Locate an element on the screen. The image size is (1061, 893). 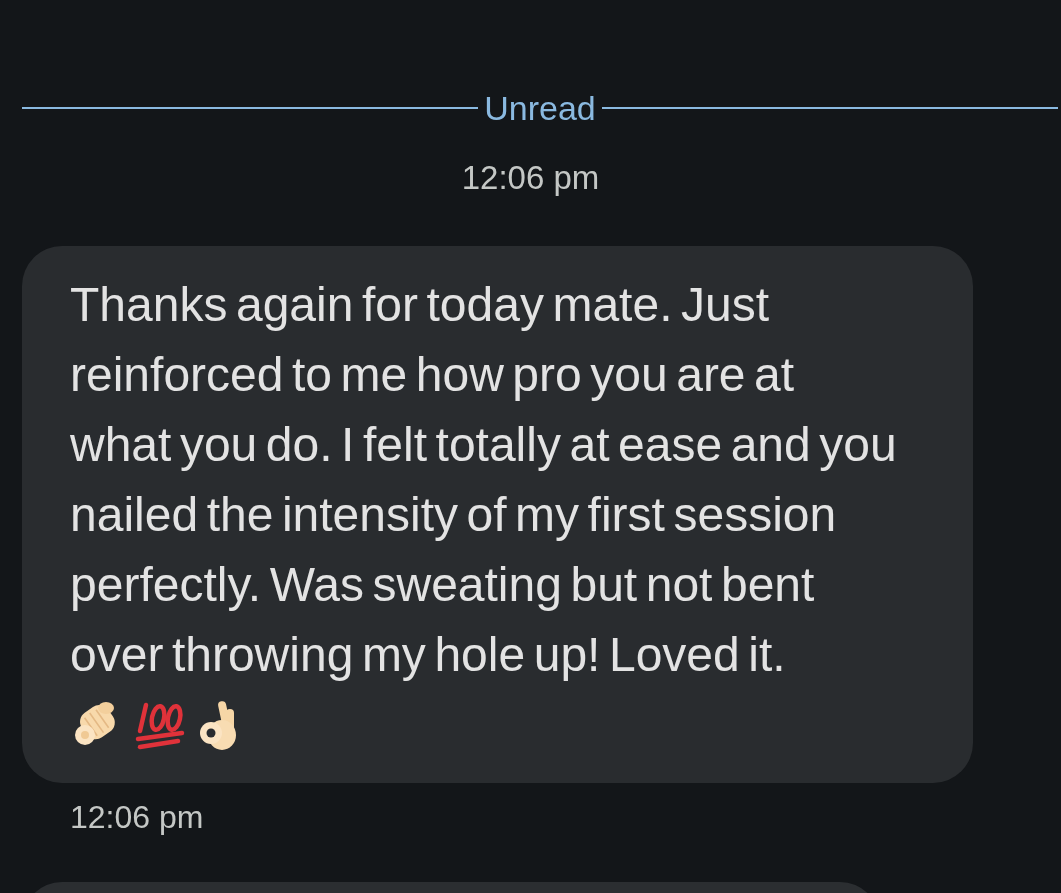
hundred-points-icon is located at coordinates (160, 725).